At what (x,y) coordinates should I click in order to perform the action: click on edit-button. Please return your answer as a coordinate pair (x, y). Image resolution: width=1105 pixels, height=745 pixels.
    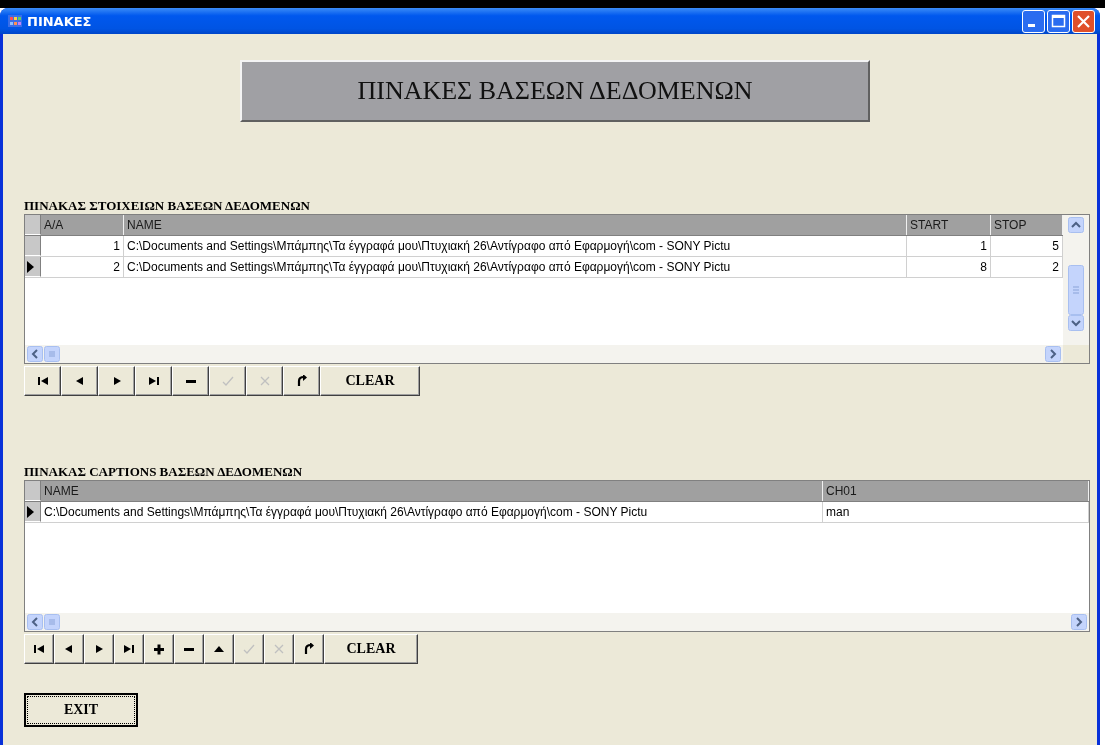
    Looking at the image, I should click on (219, 649).